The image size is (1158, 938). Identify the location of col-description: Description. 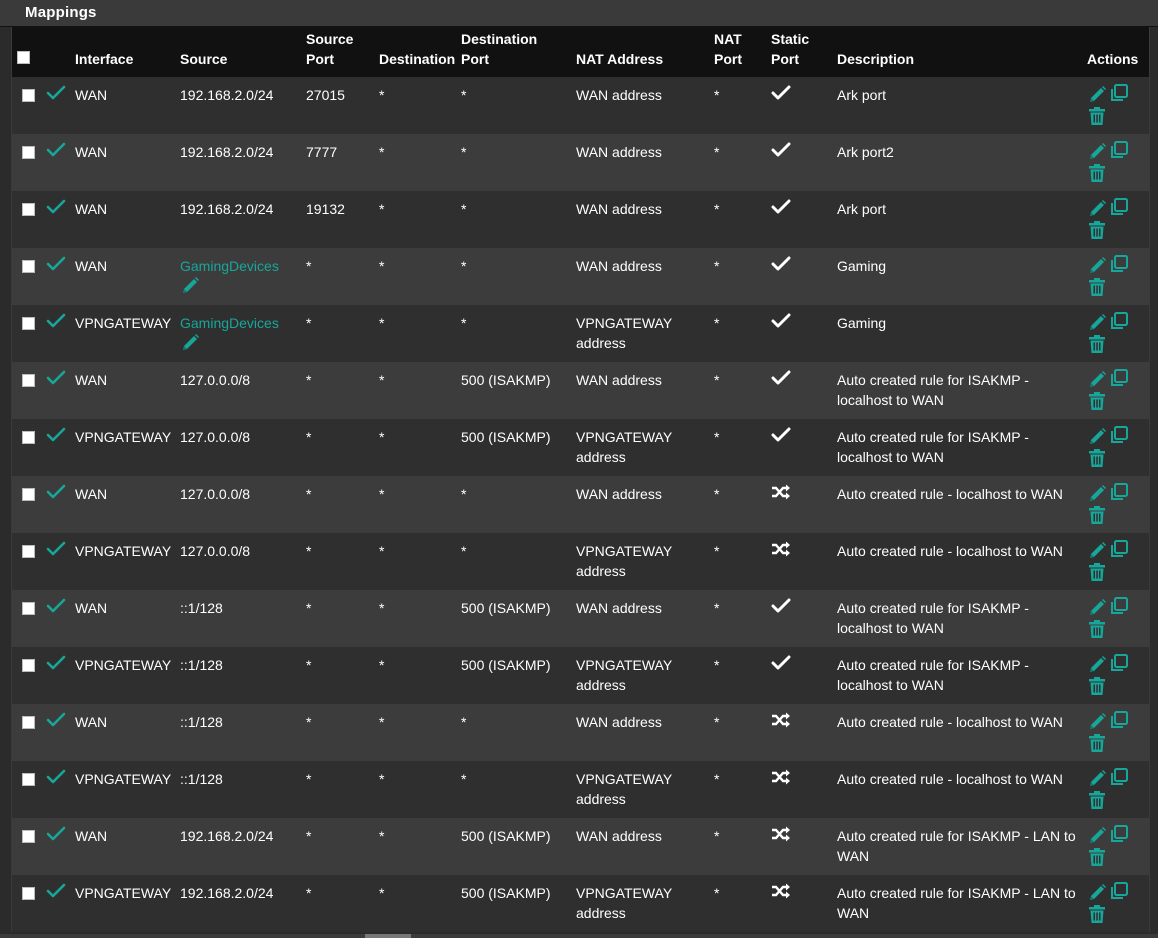
(958, 52).